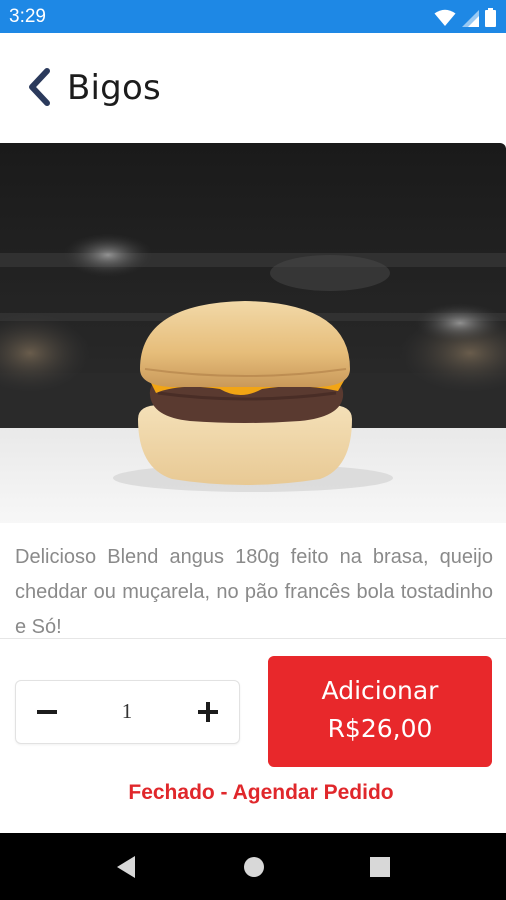 The width and height of the screenshot is (506, 900). I want to click on back-button, so click(39, 87).